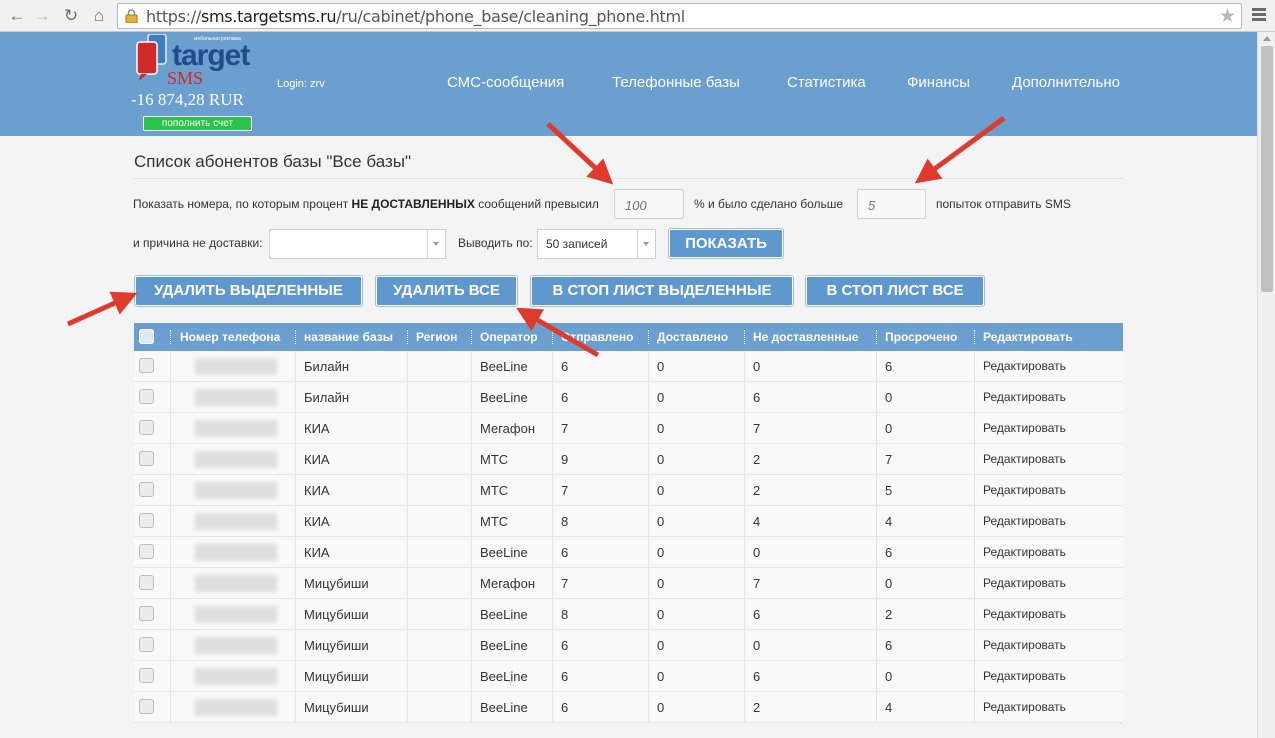 This screenshot has width=1275, height=738. I want to click on nav-additional: Дополнительно, so click(1066, 82).